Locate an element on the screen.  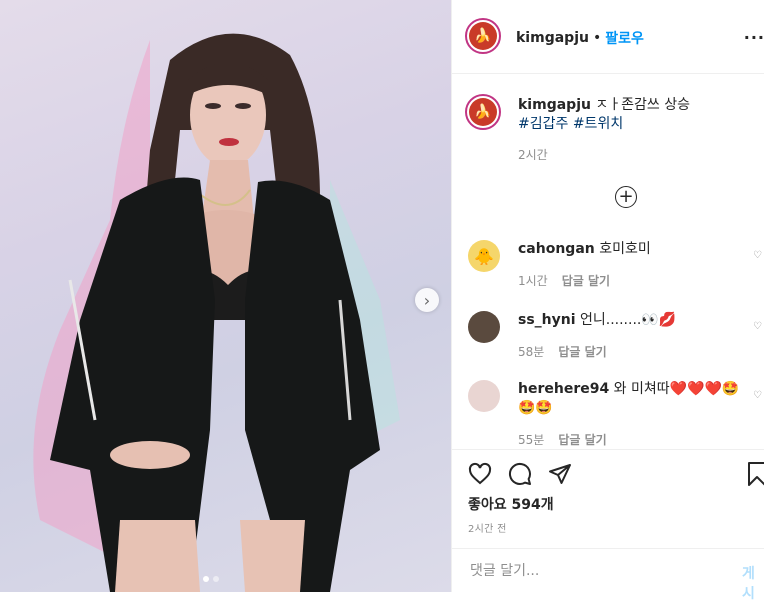
share-button is located at coordinates (560, 476).